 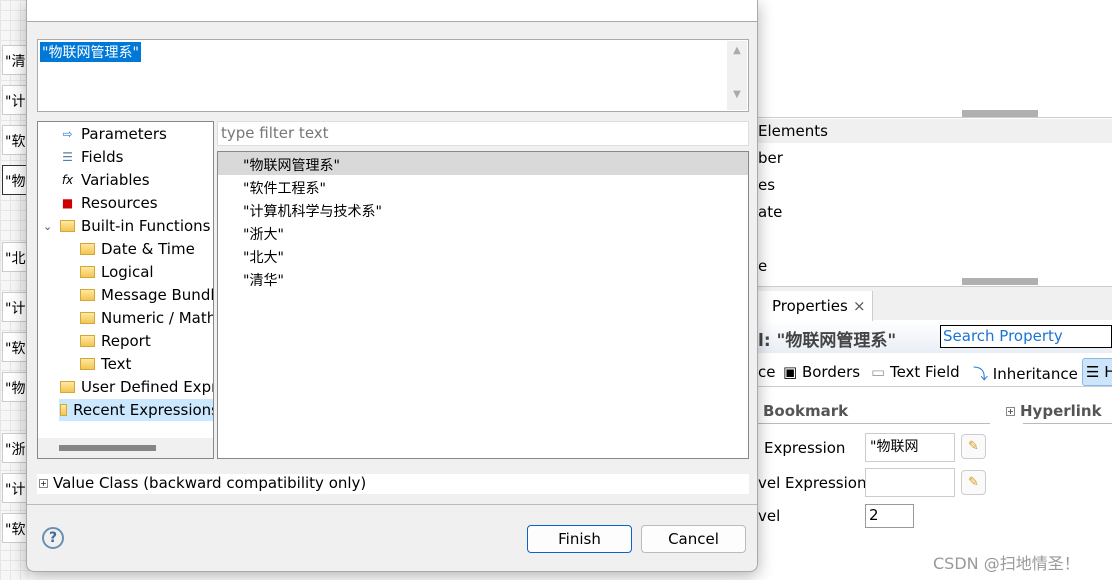 I want to click on tab-appearance: ce, so click(x=766, y=372).